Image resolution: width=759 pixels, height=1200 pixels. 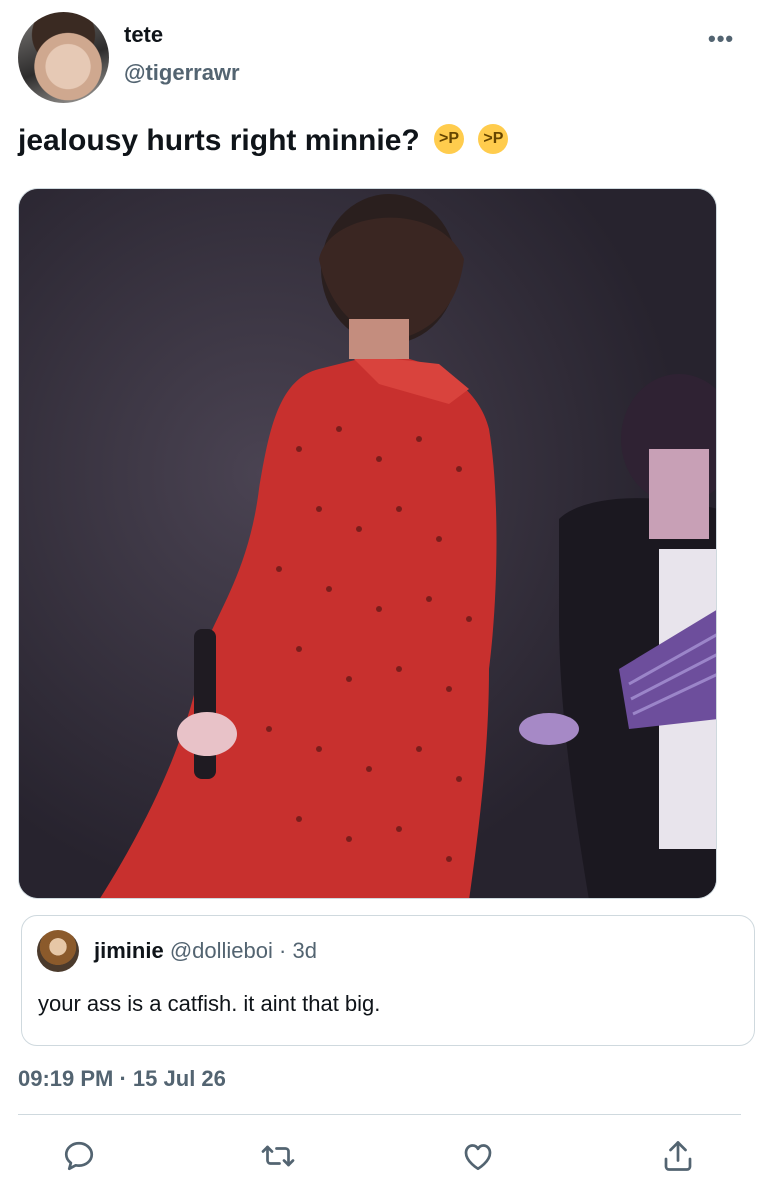 I want to click on share-icon, so click(x=678, y=1156).